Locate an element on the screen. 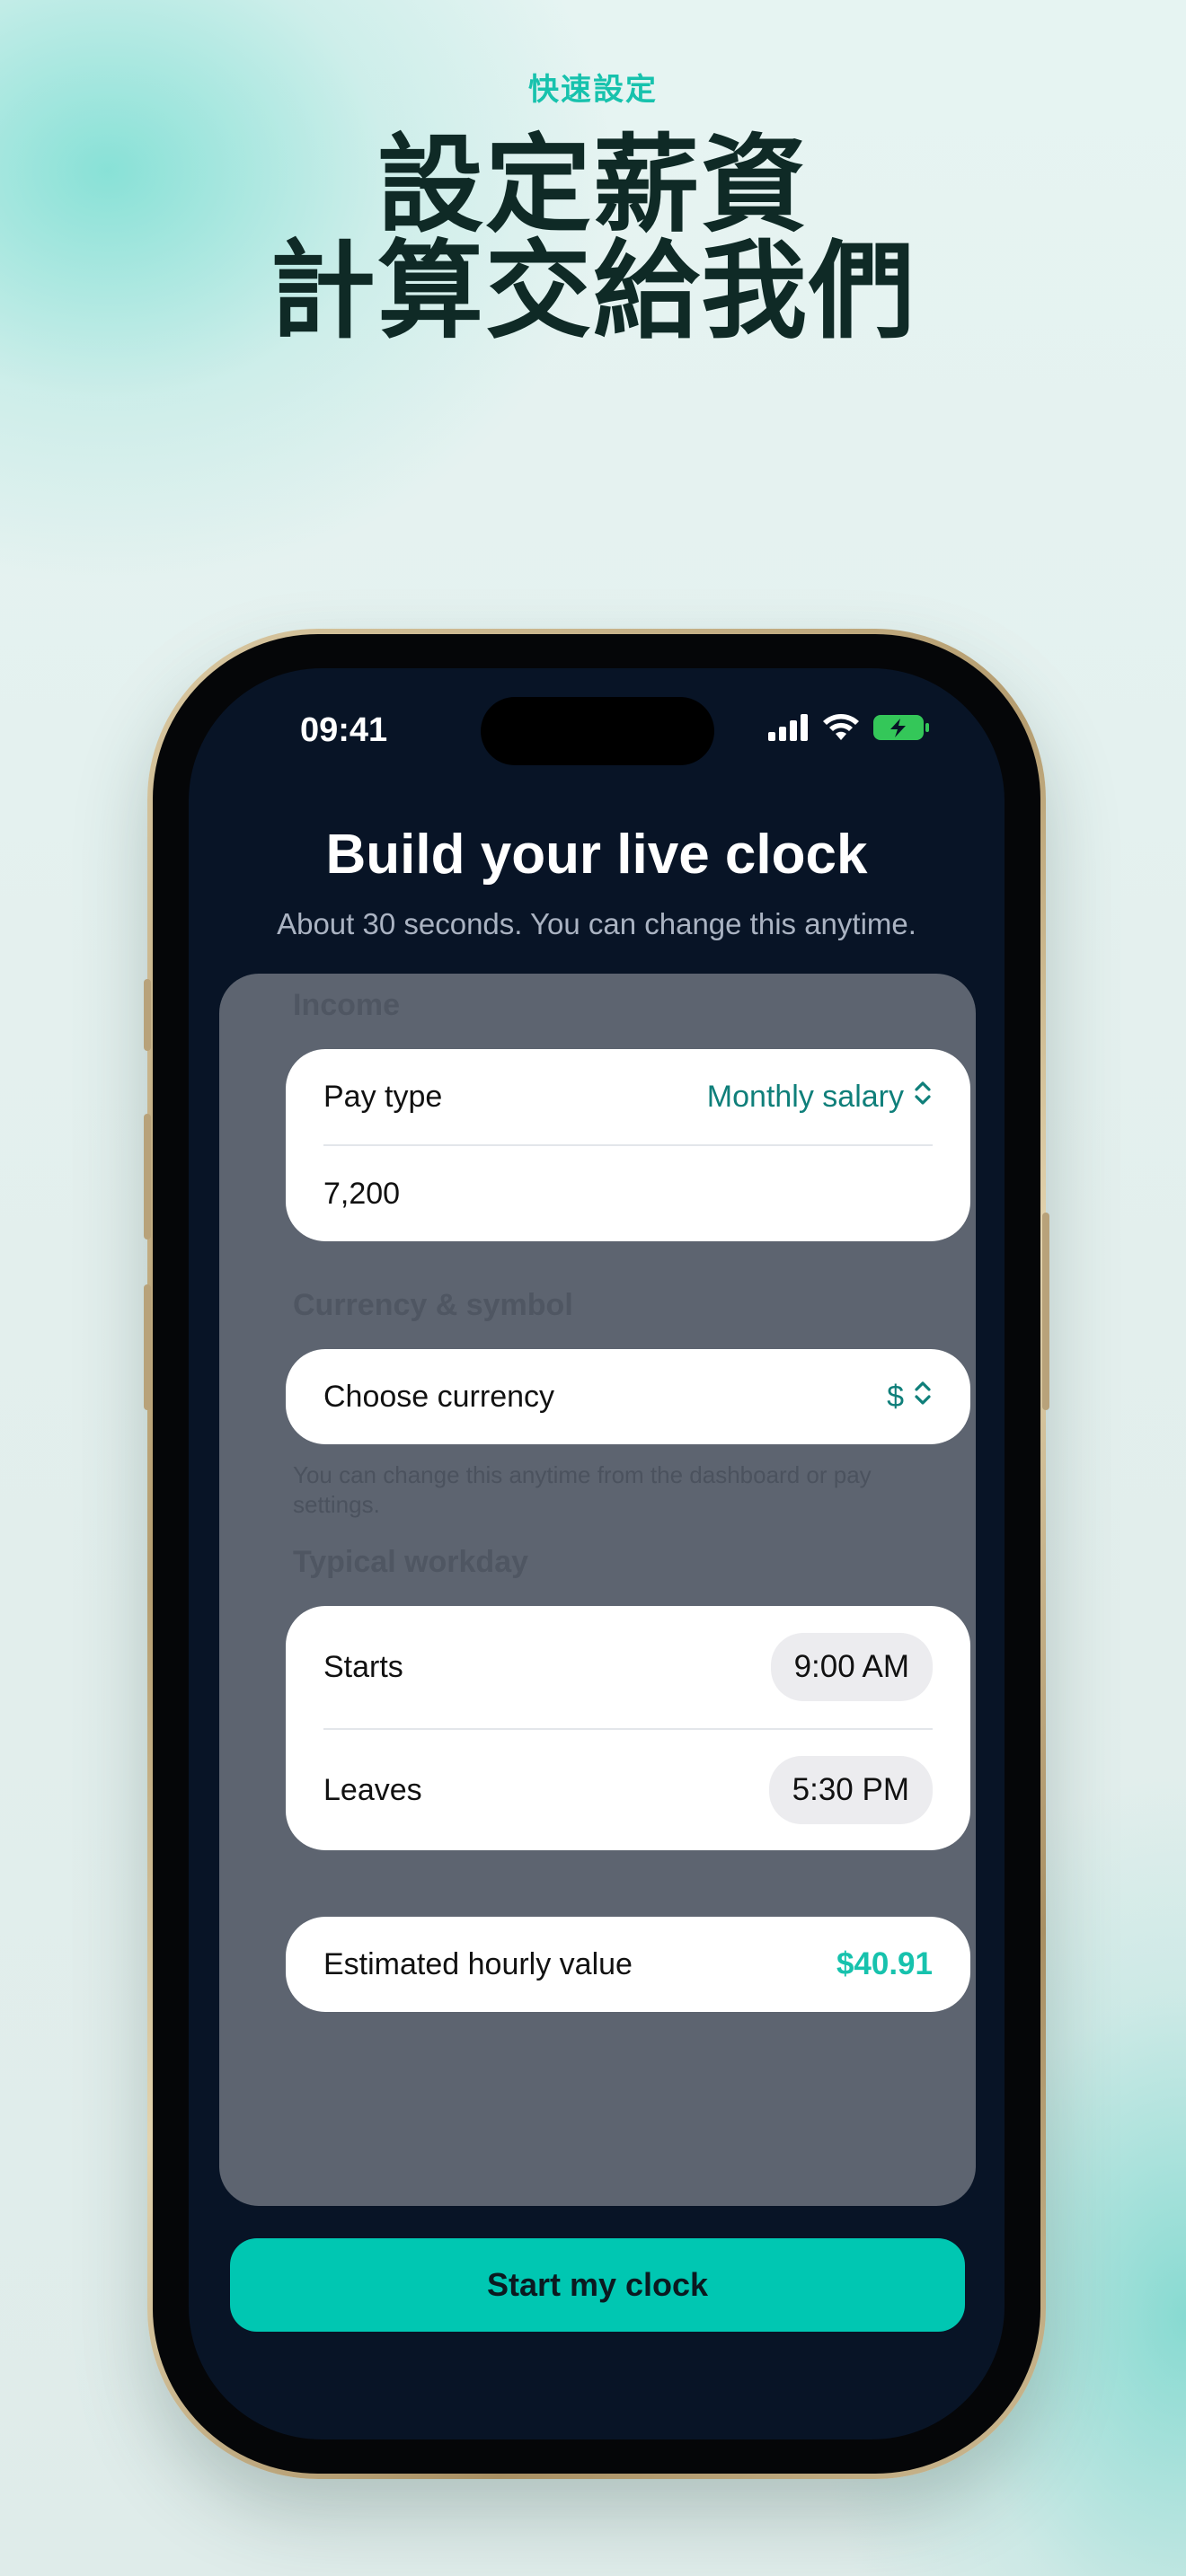 This screenshot has height=2576, width=1186. volume-up-button is located at coordinates (147, 1176).